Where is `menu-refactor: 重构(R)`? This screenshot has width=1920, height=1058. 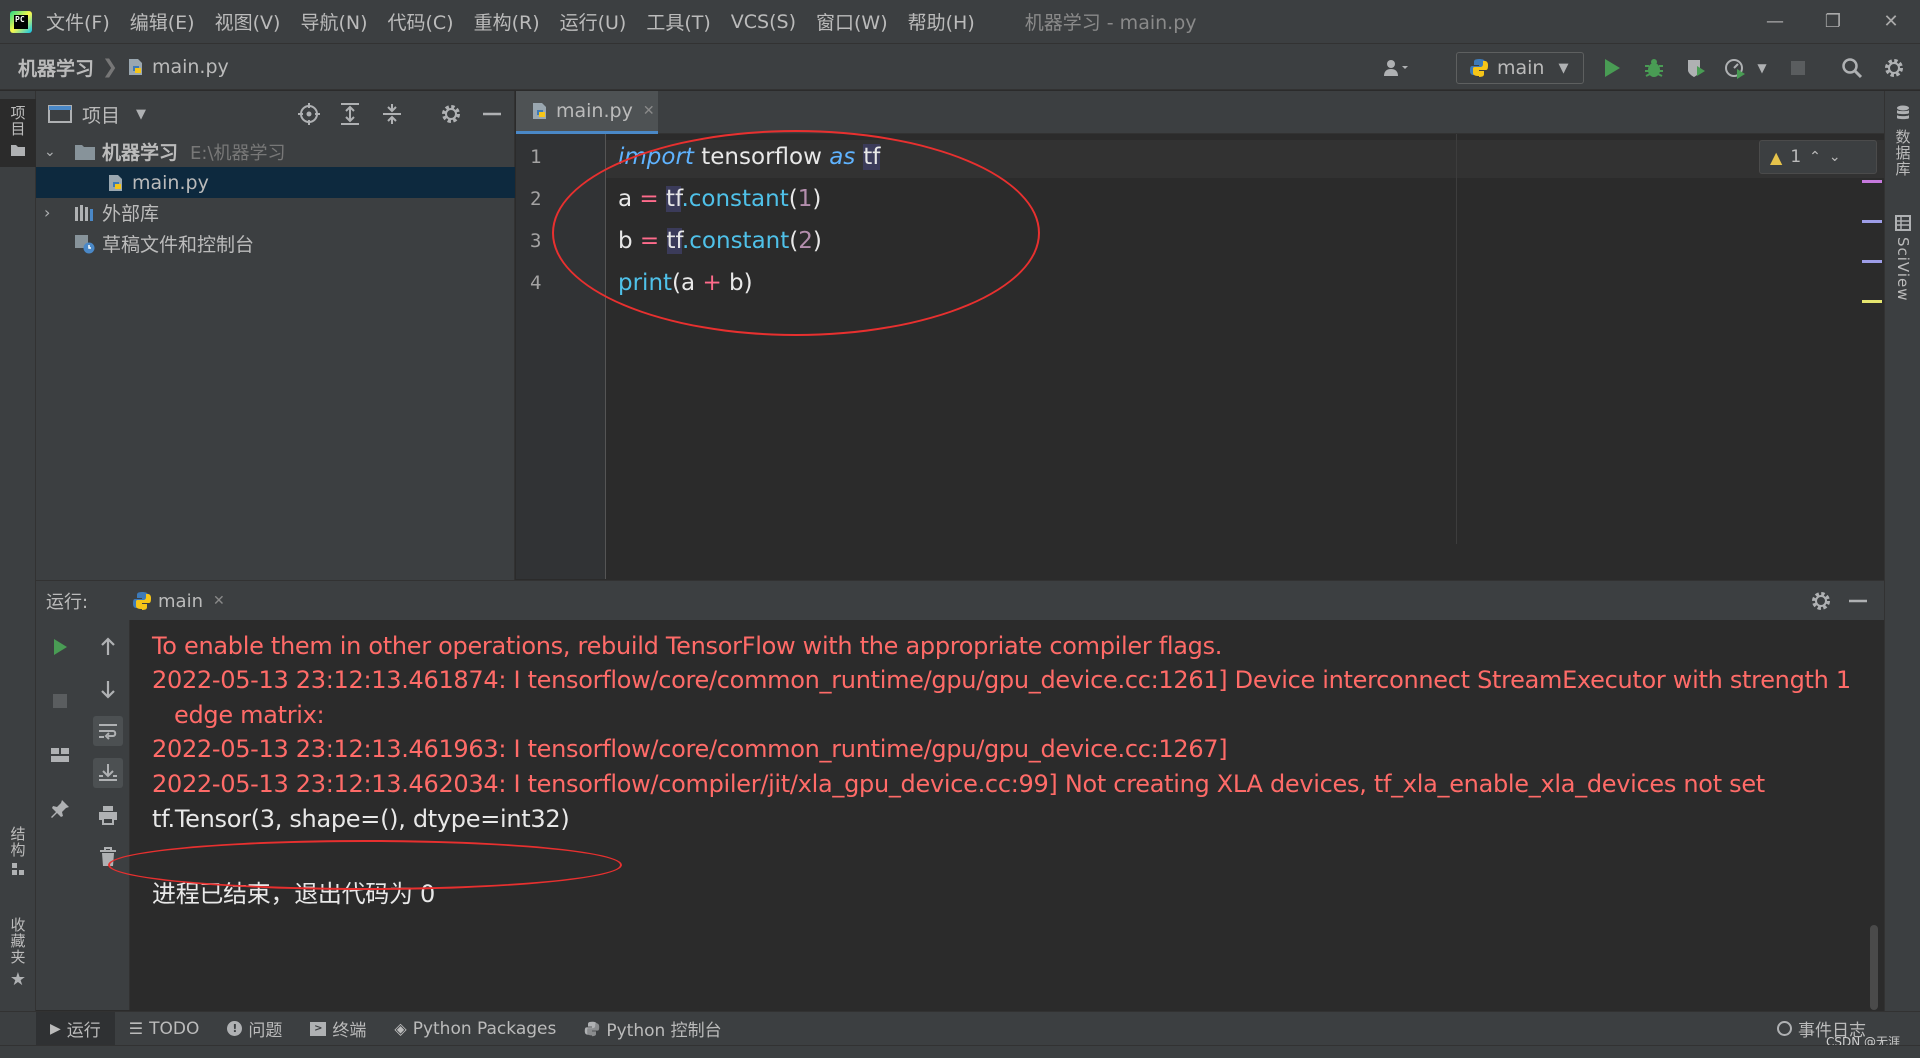 menu-refactor: 重构(R) is located at coordinates (507, 21).